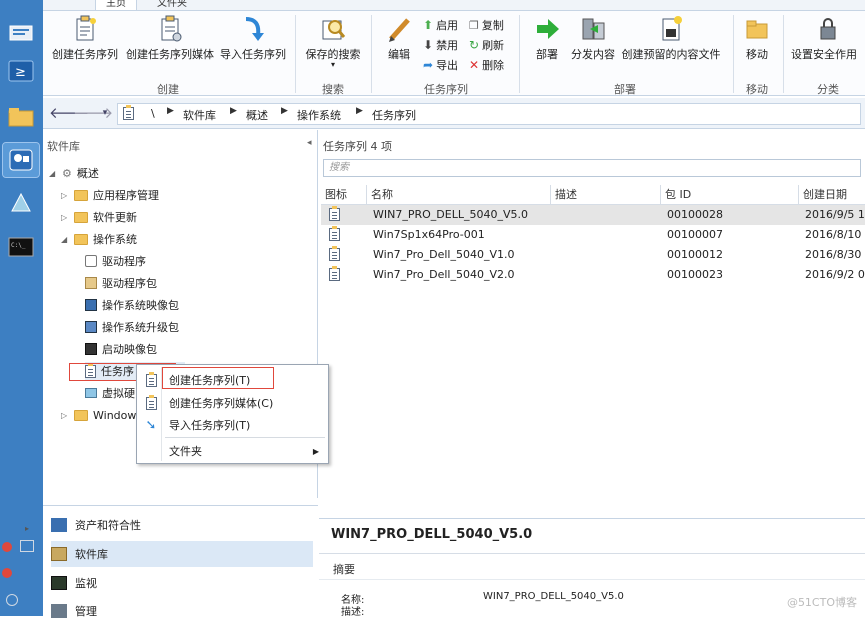 Image resolution: width=865 pixels, height=624 pixels. I want to click on refresh-label: 刷新, so click(493, 45).